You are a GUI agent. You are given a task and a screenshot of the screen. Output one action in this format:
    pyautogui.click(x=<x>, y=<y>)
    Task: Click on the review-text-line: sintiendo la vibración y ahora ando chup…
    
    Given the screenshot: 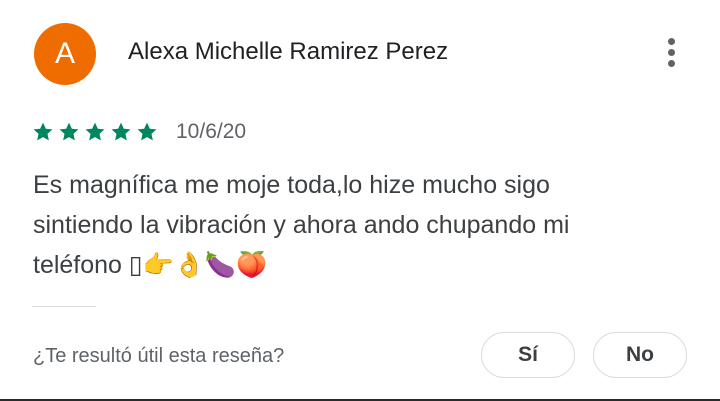 What is the action you would take?
    pyautogui.click(x=301, y=225)
    